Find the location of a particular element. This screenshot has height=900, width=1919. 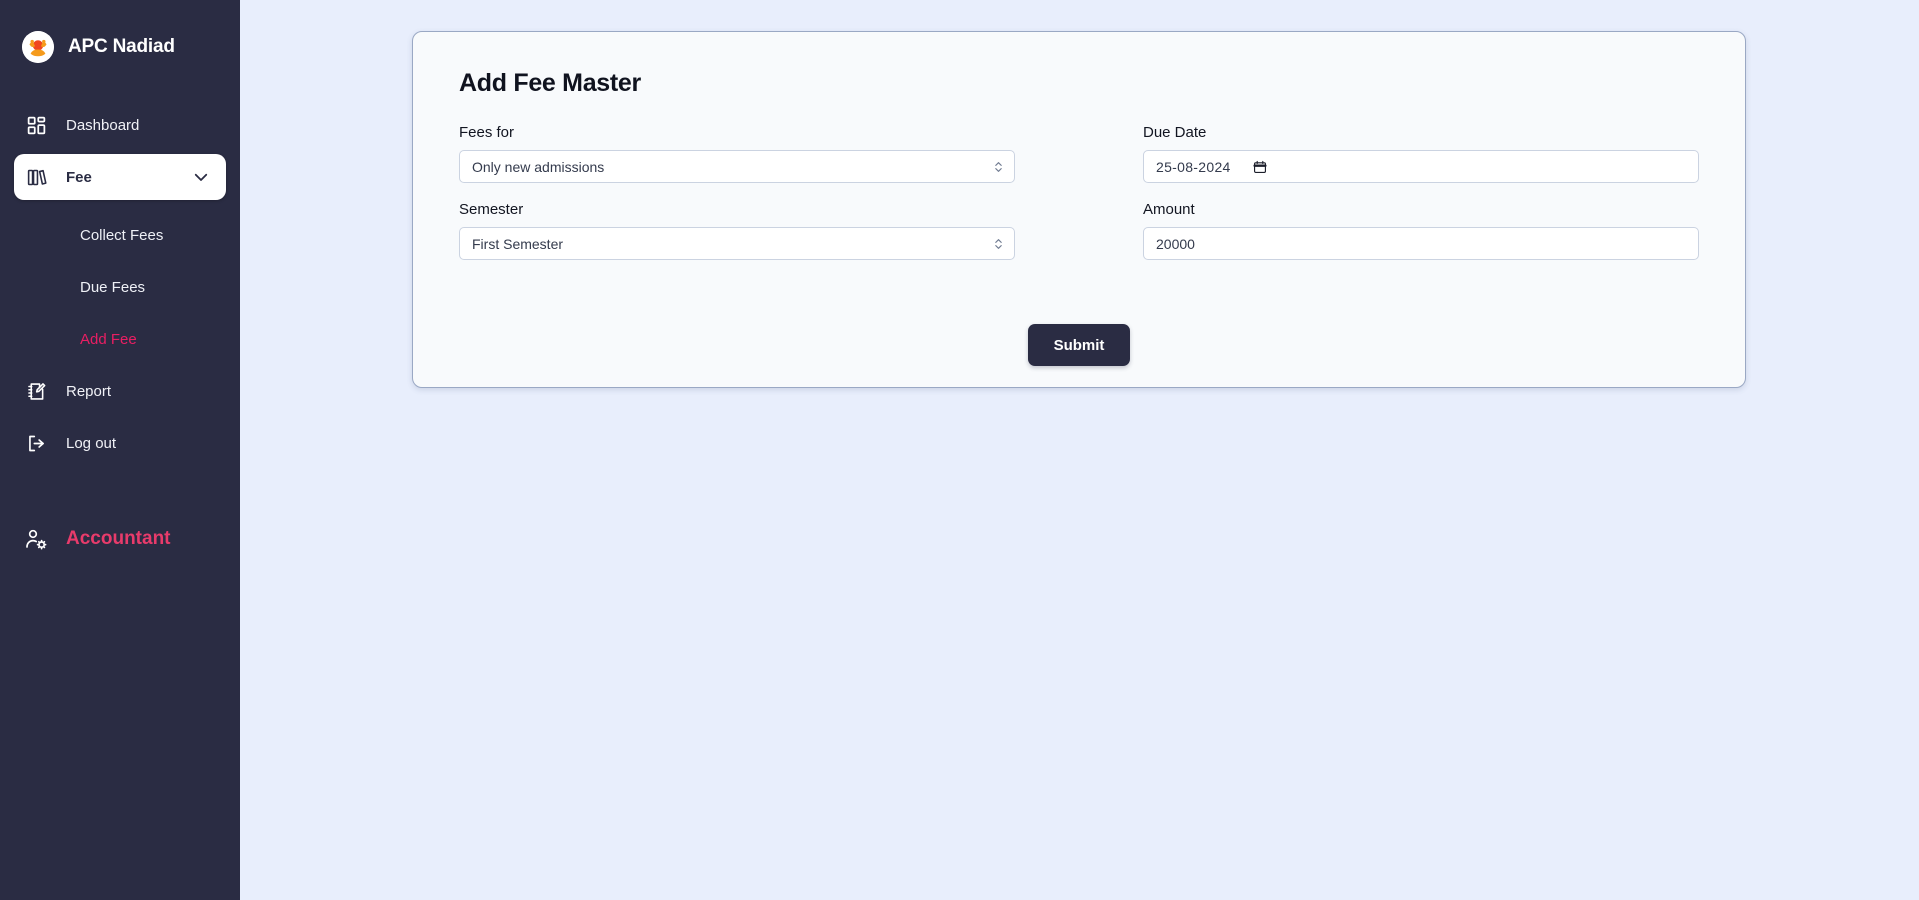

brand-title: APC Nadiad is located at coordinates (121, 46).